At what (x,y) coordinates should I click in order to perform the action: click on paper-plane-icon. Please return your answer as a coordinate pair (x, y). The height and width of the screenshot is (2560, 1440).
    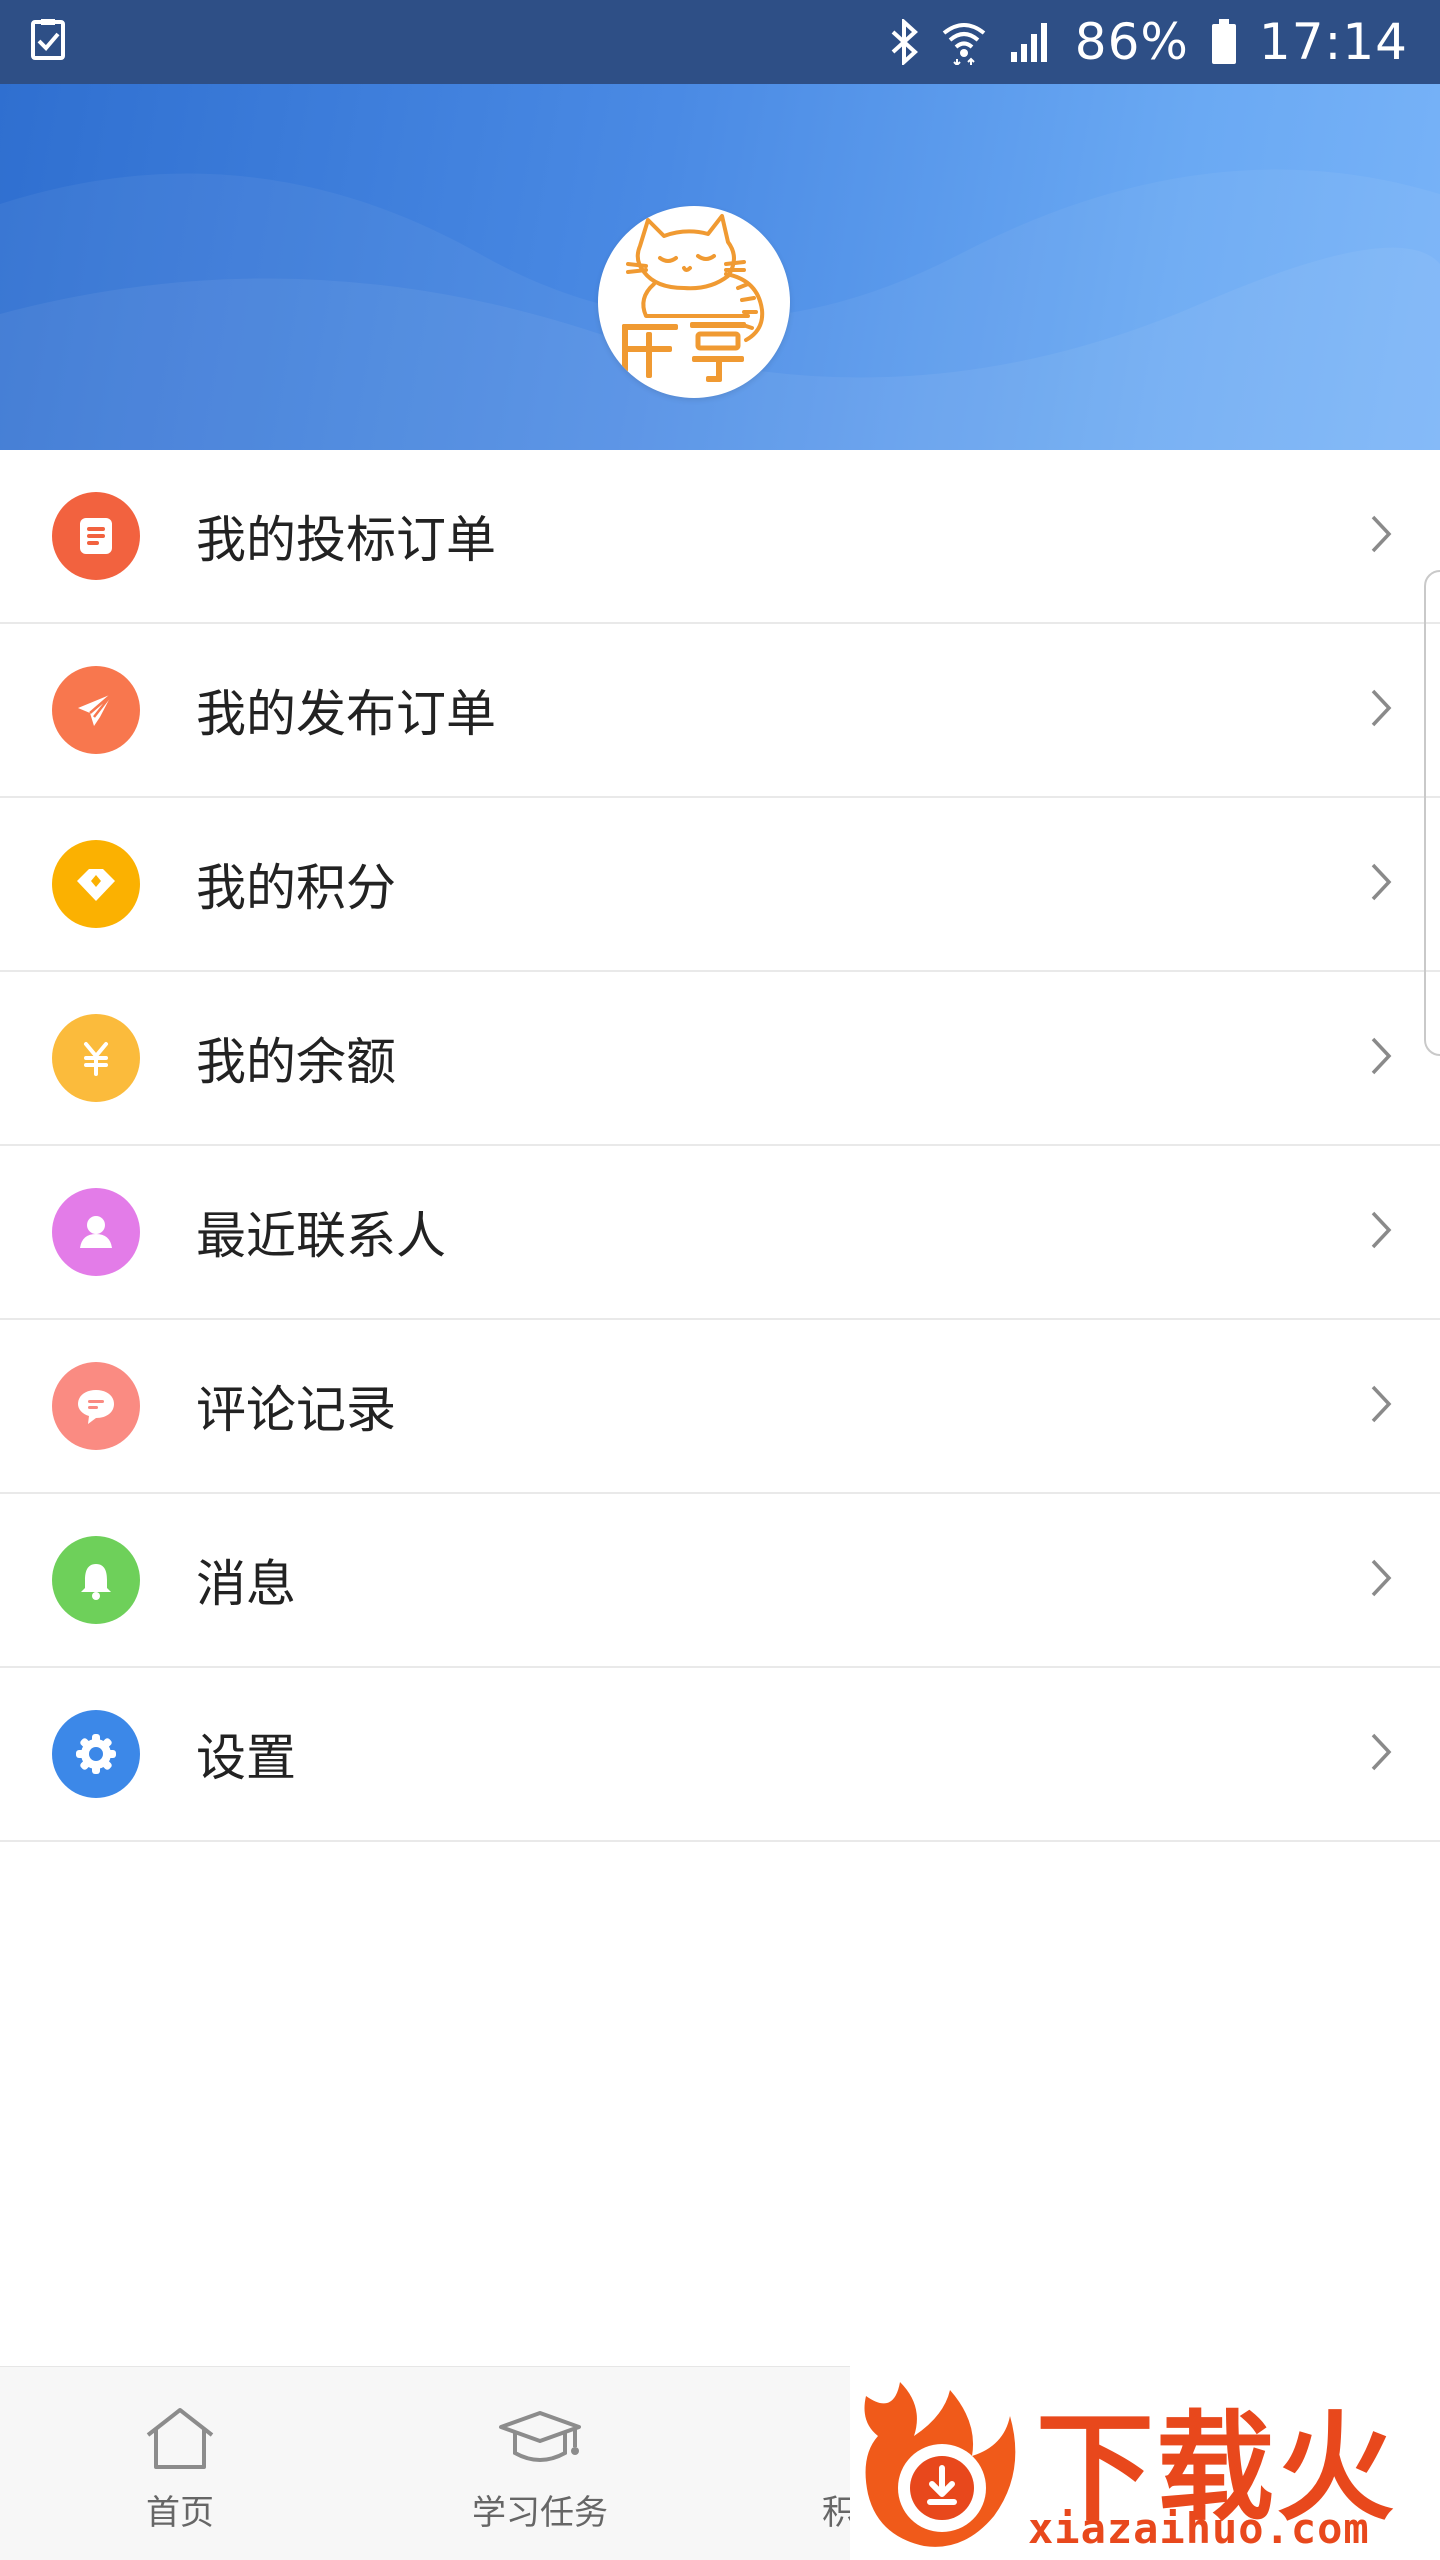
    Looking at the image, I should click on (96, 710).